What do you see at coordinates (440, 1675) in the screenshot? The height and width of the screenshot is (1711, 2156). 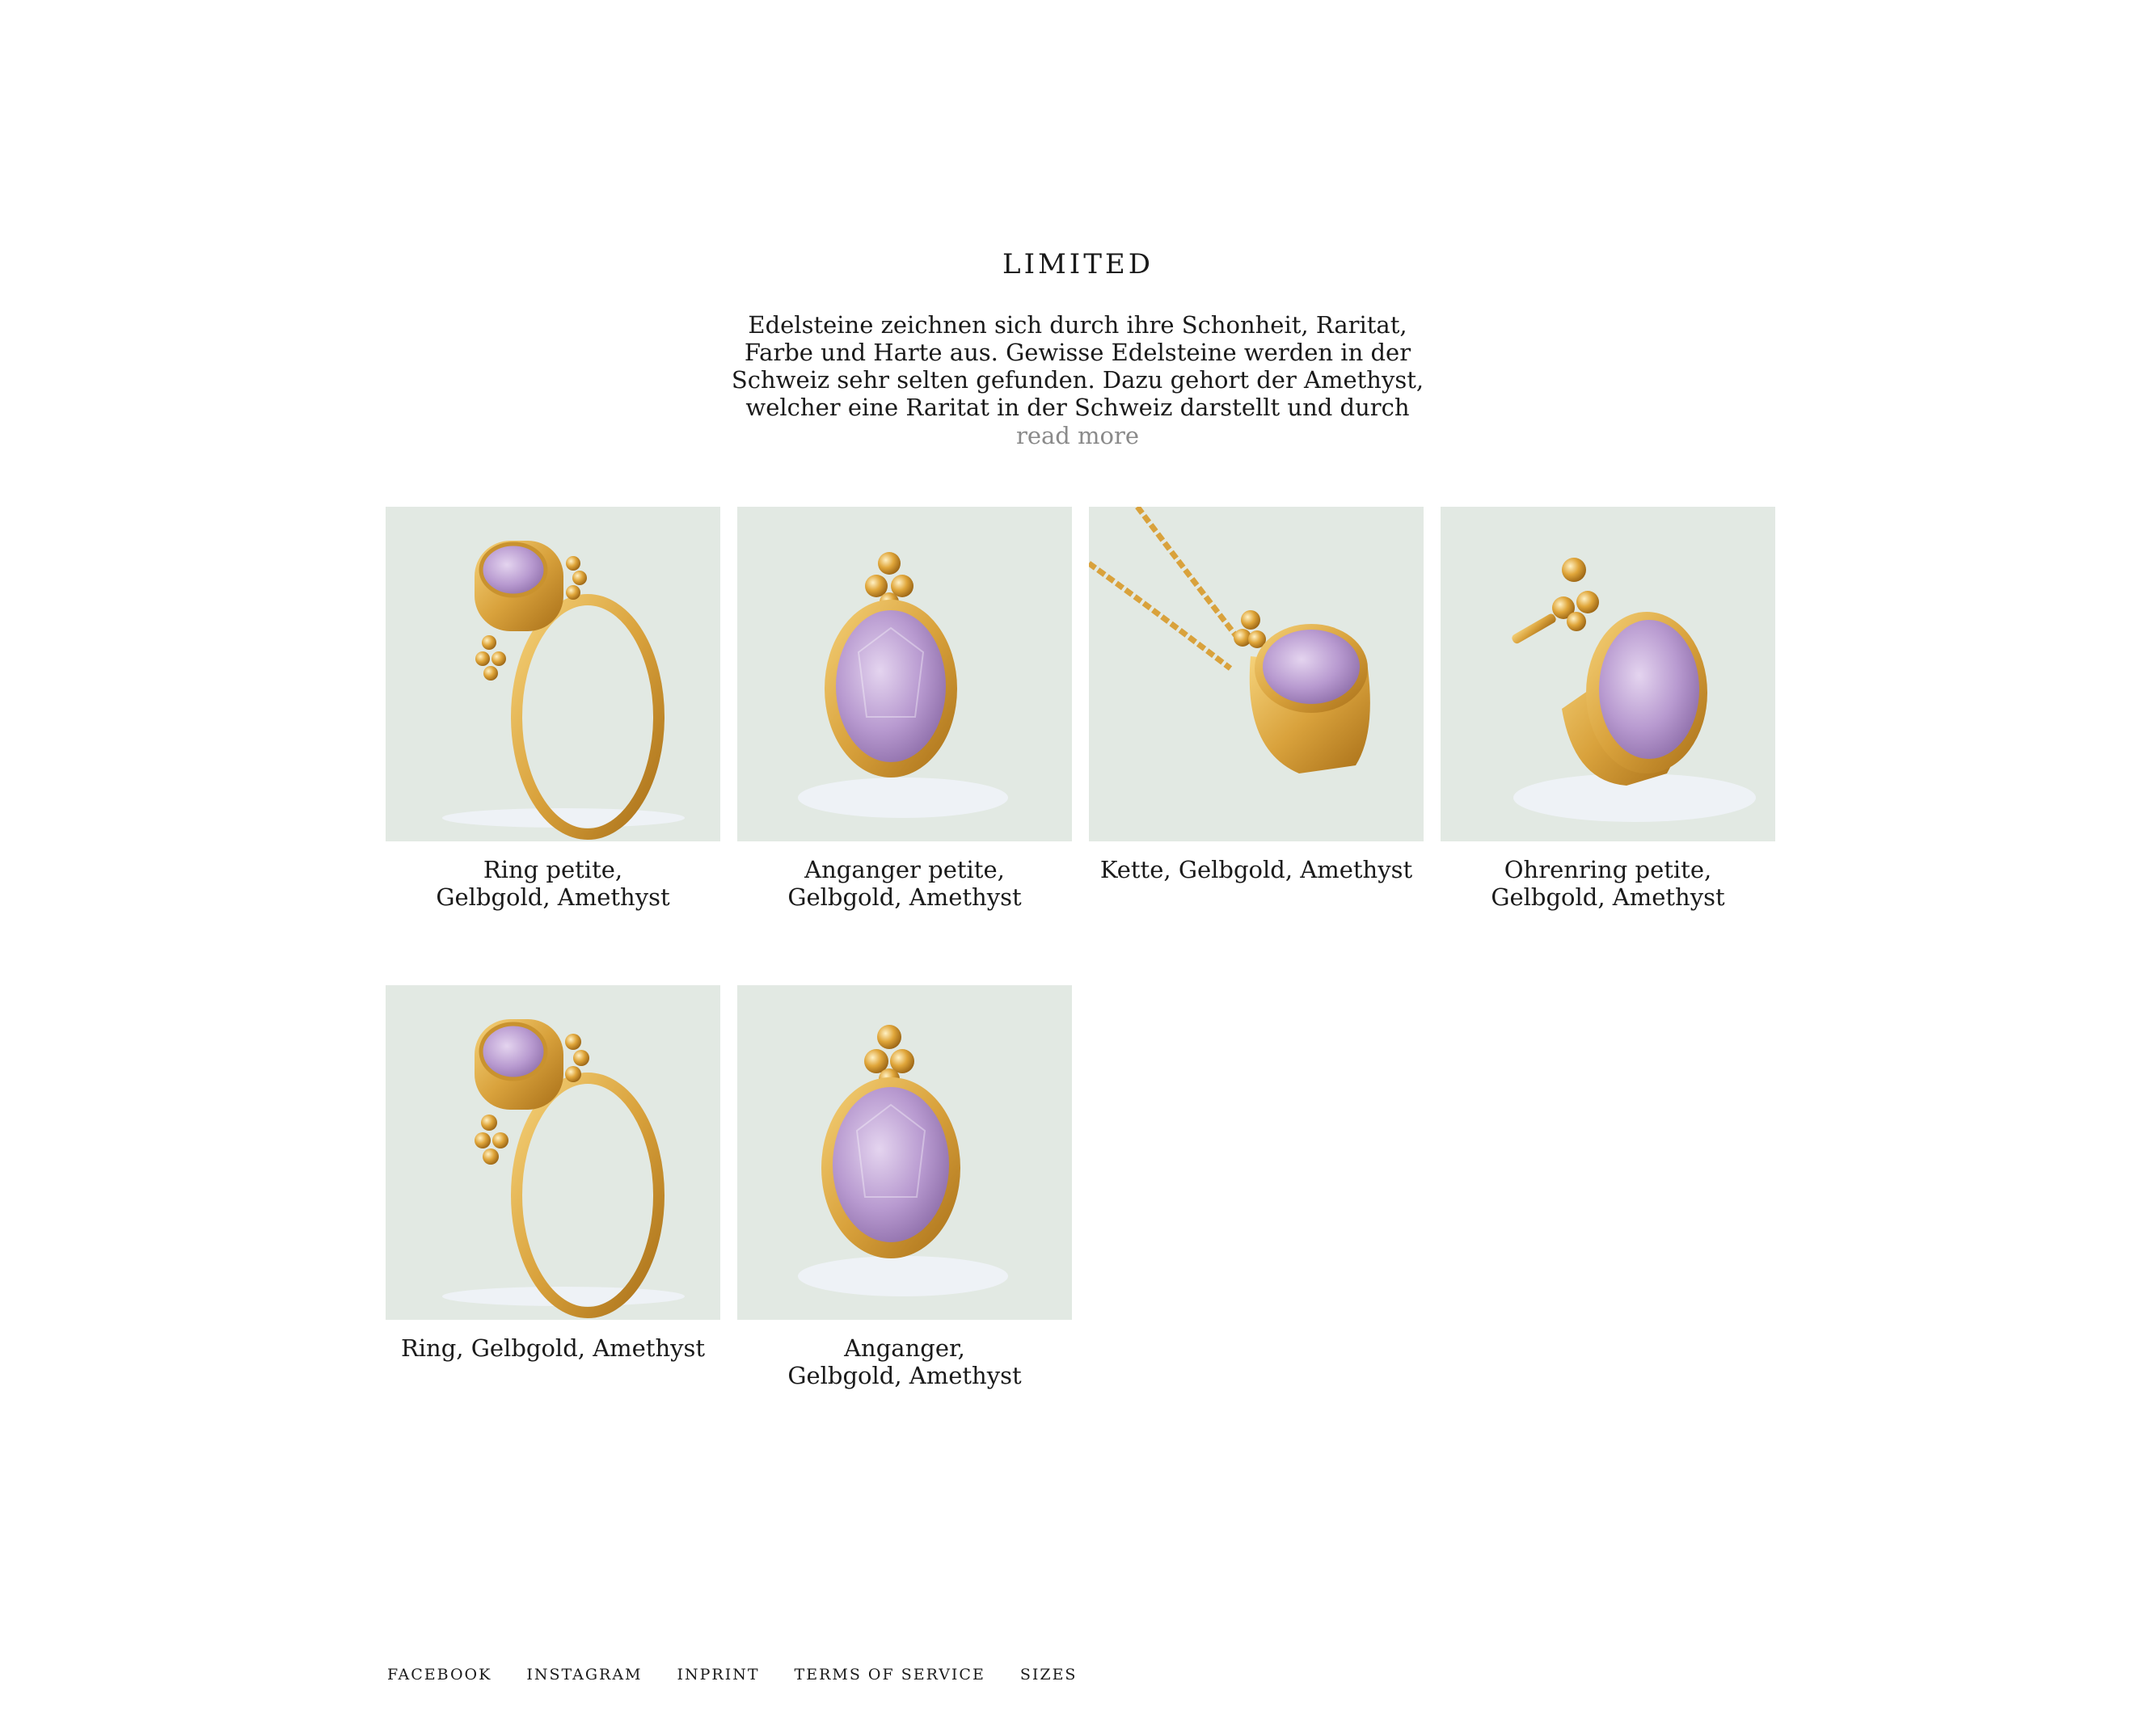 I see `footer-link-facebook: FACEBOOK` at bounding box center [440, 1675].